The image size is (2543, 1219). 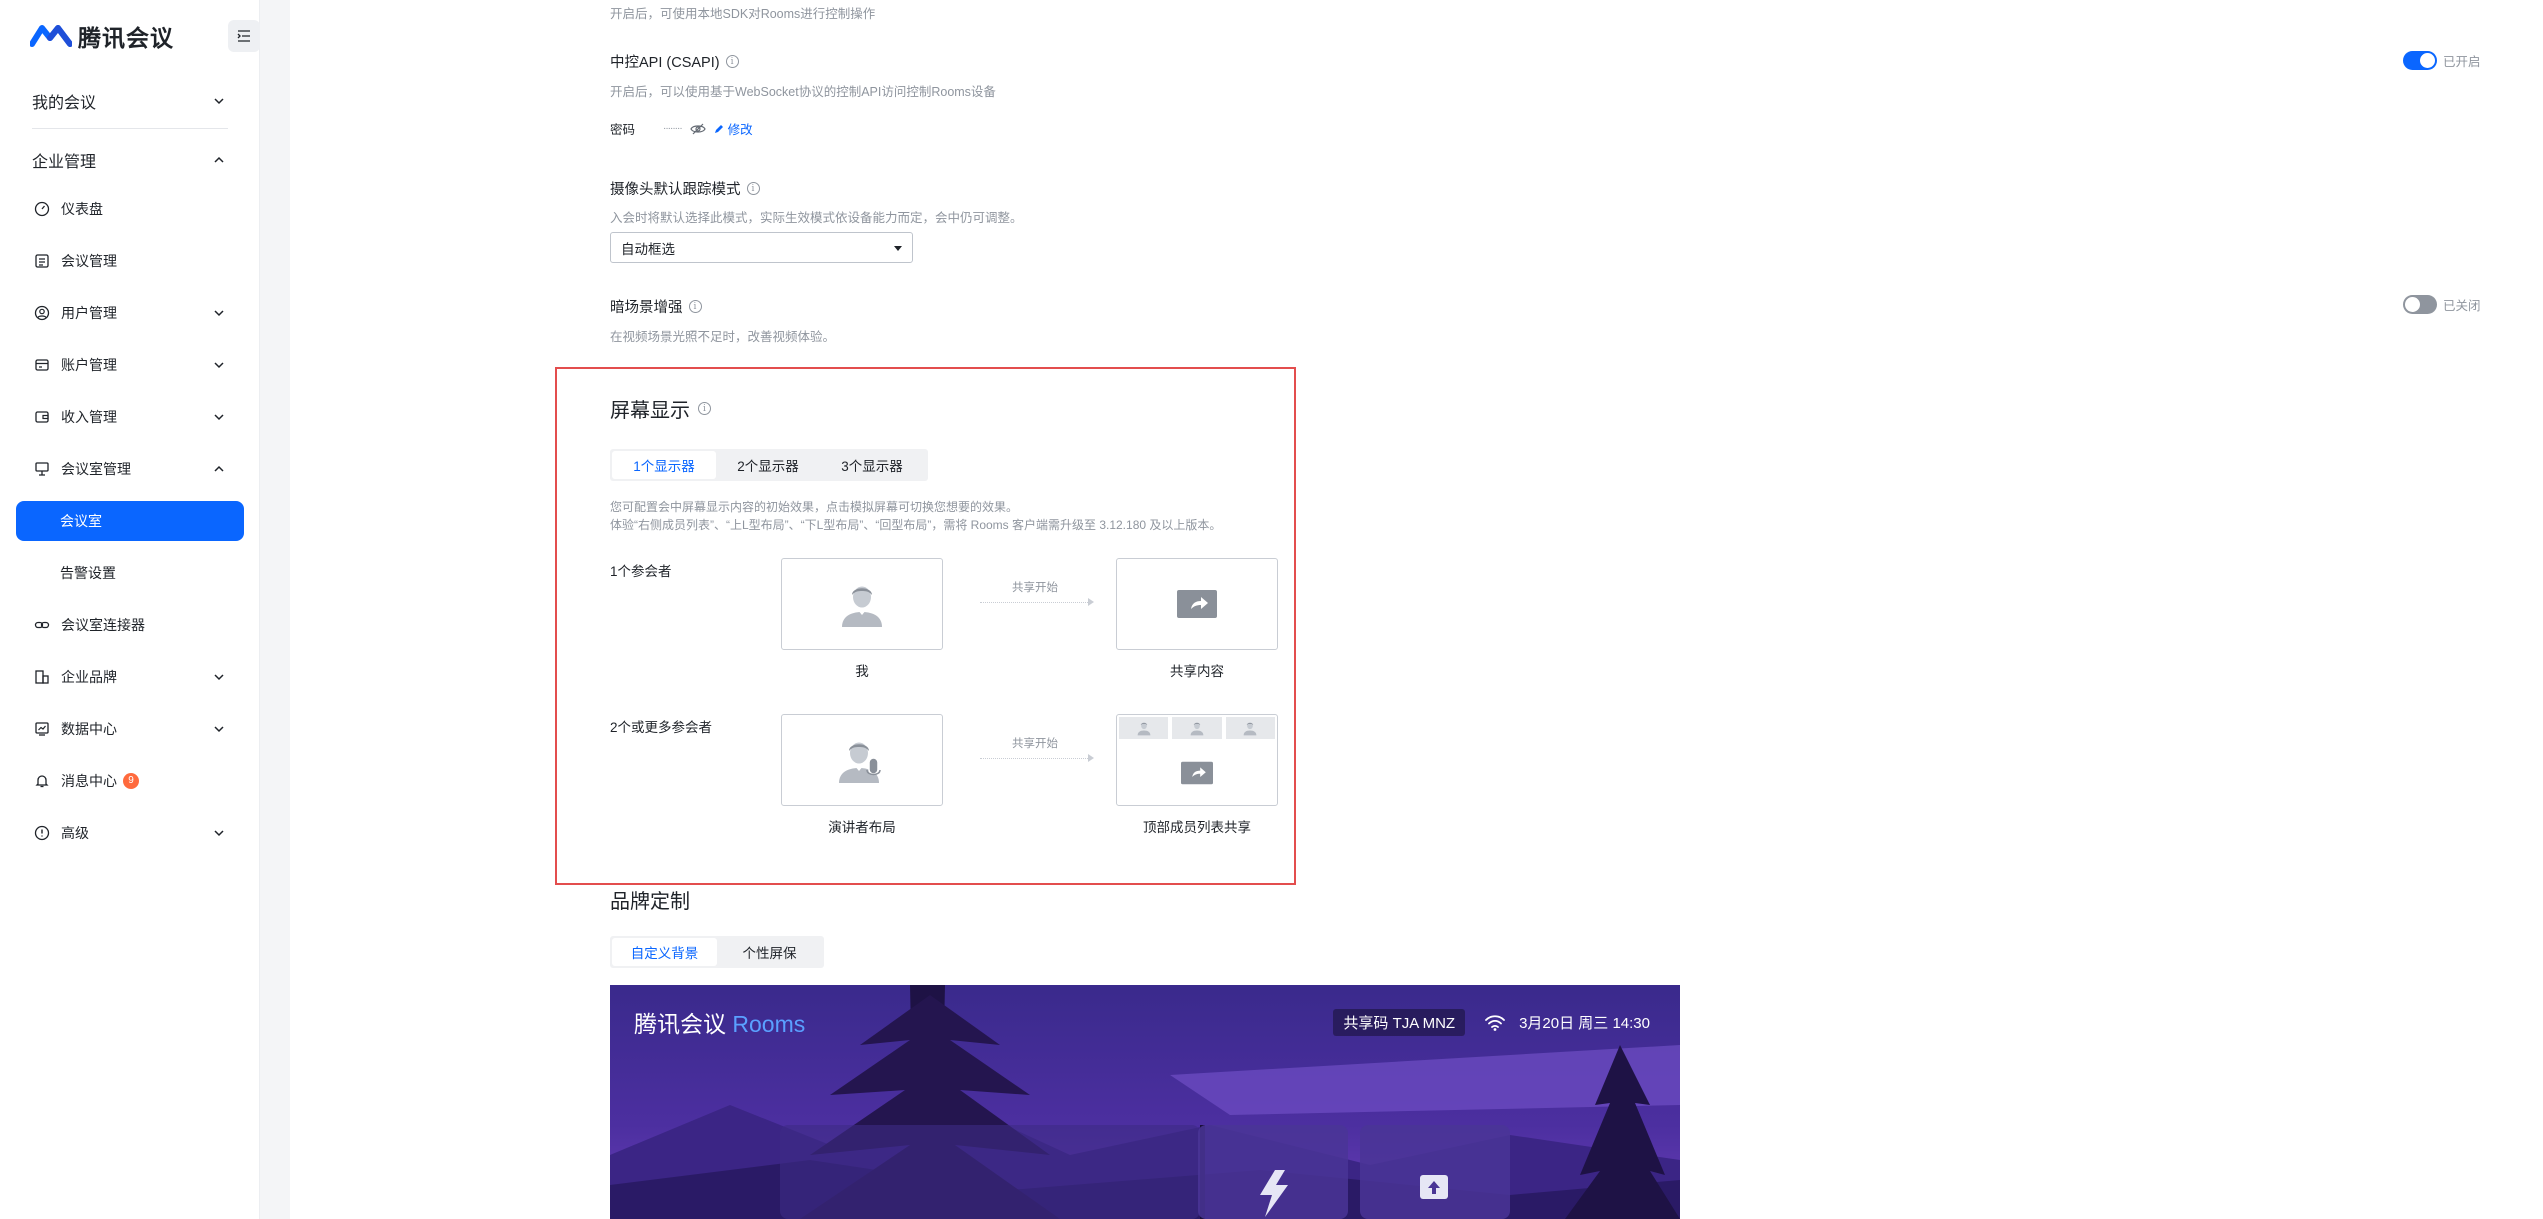 What do you see at coordinates (130, 313) in the screenshot?
I see `sidebar-item-user-management: 用户管理` at bounding box center [130, 313].